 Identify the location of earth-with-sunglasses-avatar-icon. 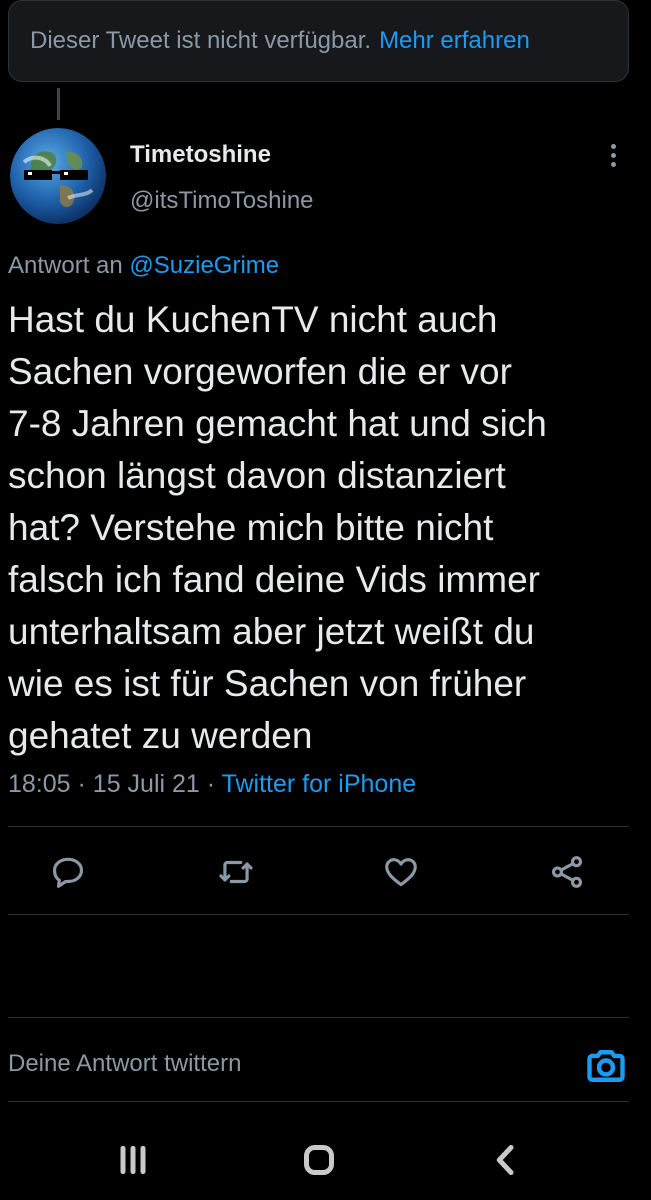
(58, 176).